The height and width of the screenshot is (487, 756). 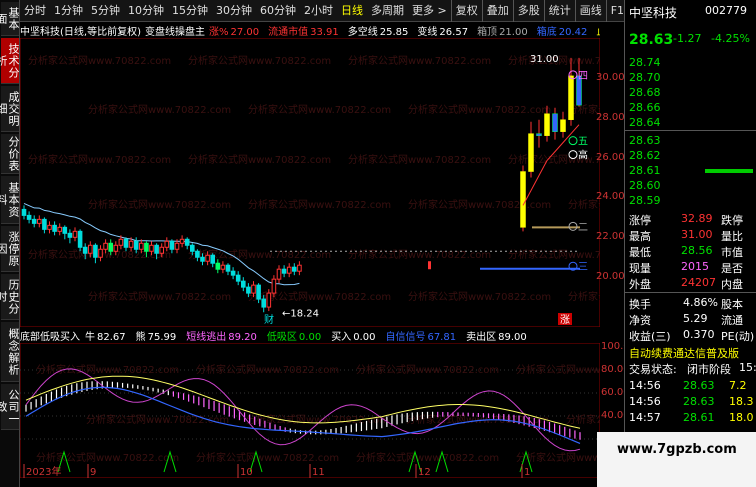 What do you see at coordinates (546, 32) in the screenshot?
I see `header-item-label: 箱底` at bounding box center [546, 32].